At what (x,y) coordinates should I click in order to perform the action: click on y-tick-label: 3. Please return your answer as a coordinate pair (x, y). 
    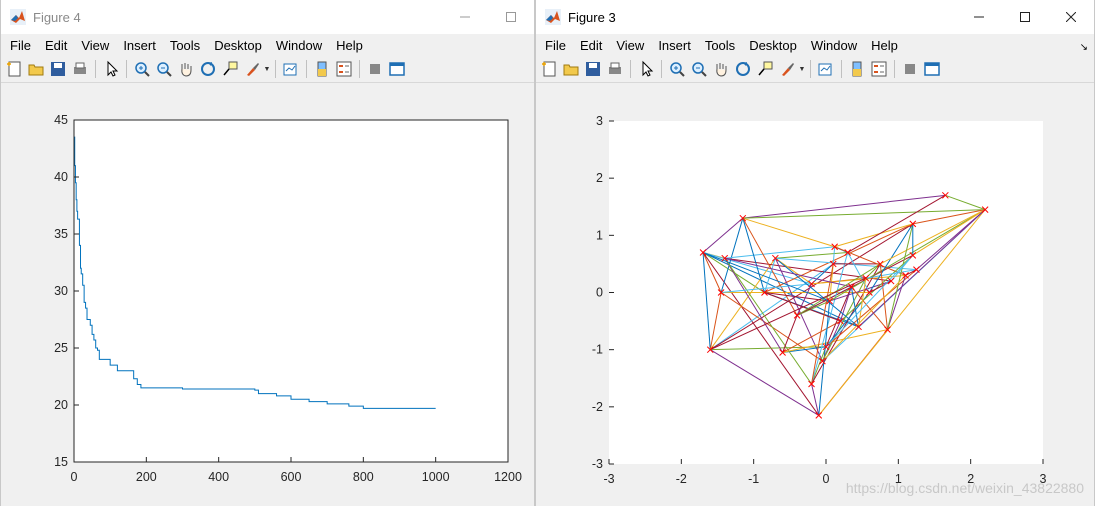
    Looking at the image, I should click on (599, 121).